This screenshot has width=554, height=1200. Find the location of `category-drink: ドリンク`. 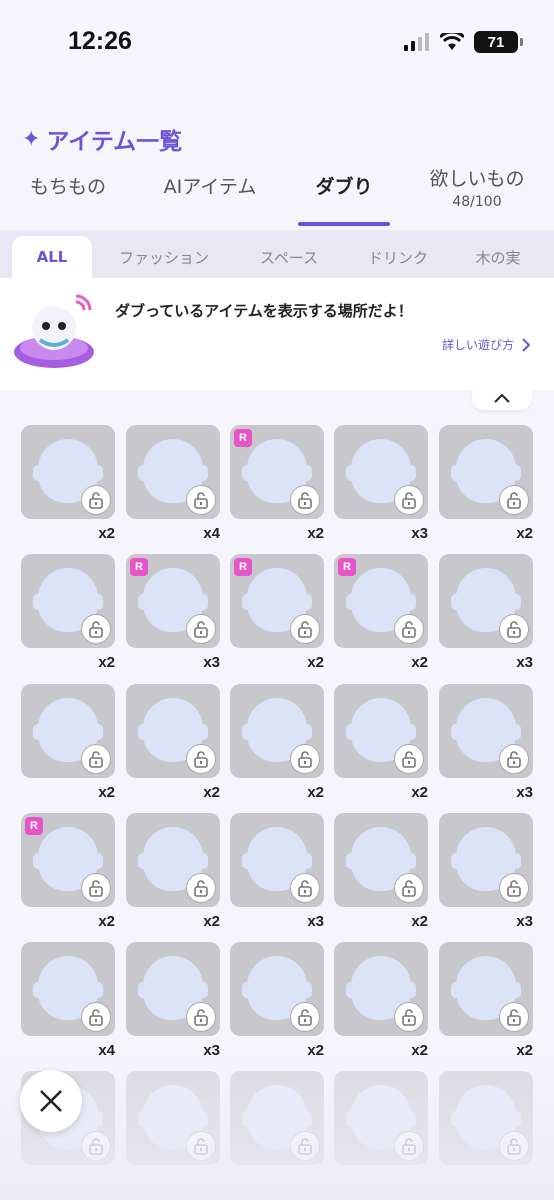

category-drink: ドリンク is located at coordinates (398, 257).